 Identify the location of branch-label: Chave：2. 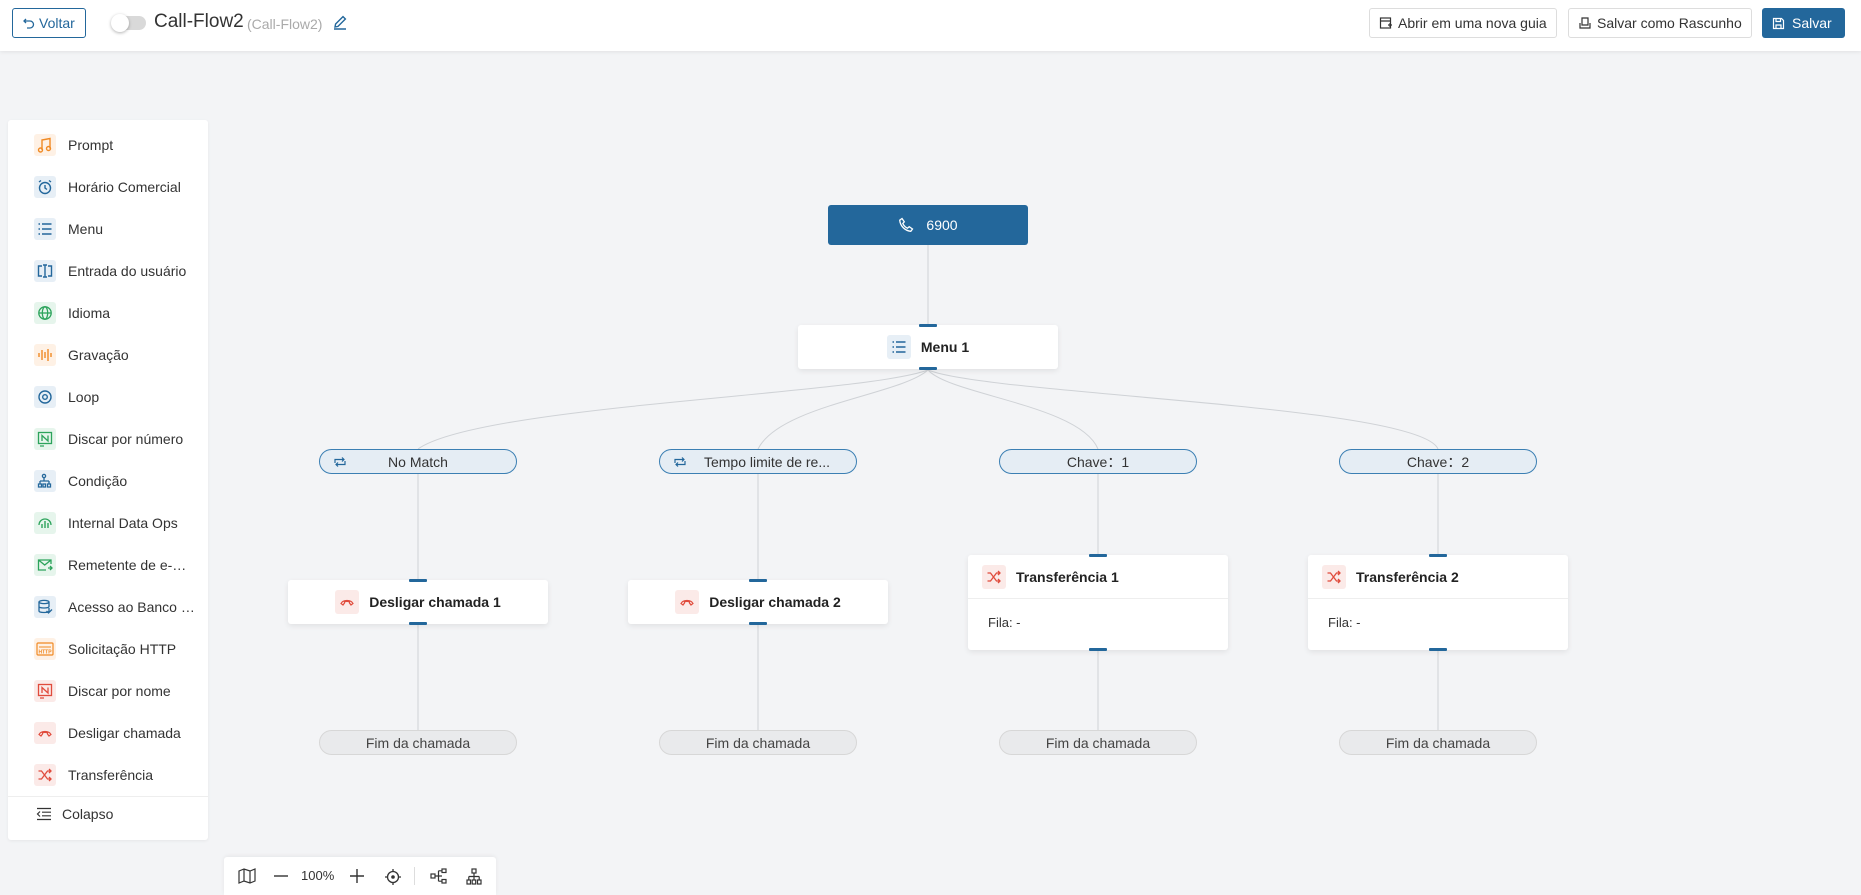
(1438, 461).